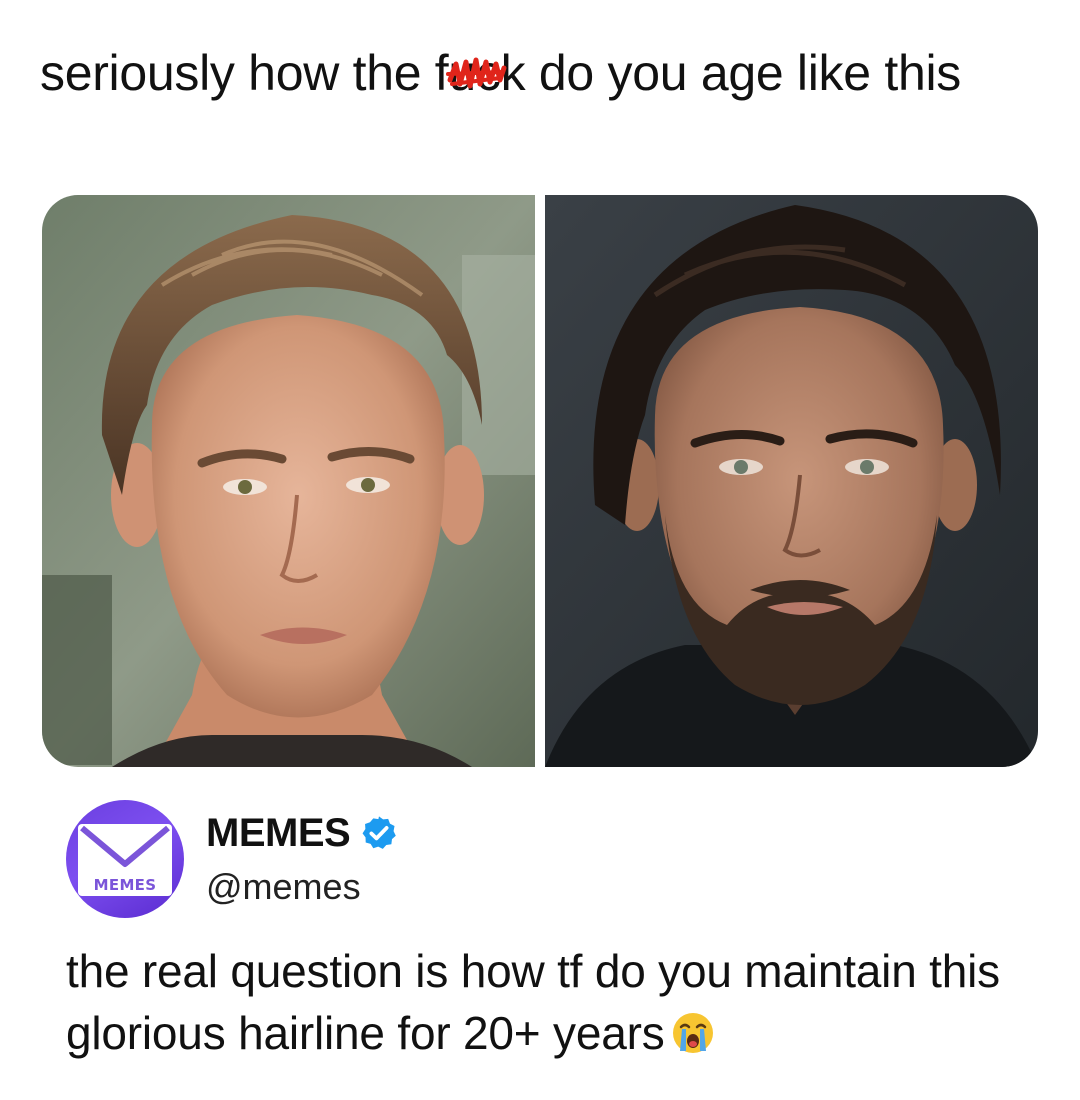 This screenshot has width=1080, height=1100. I want to click on name-row: MEMES, so click(302, 833).